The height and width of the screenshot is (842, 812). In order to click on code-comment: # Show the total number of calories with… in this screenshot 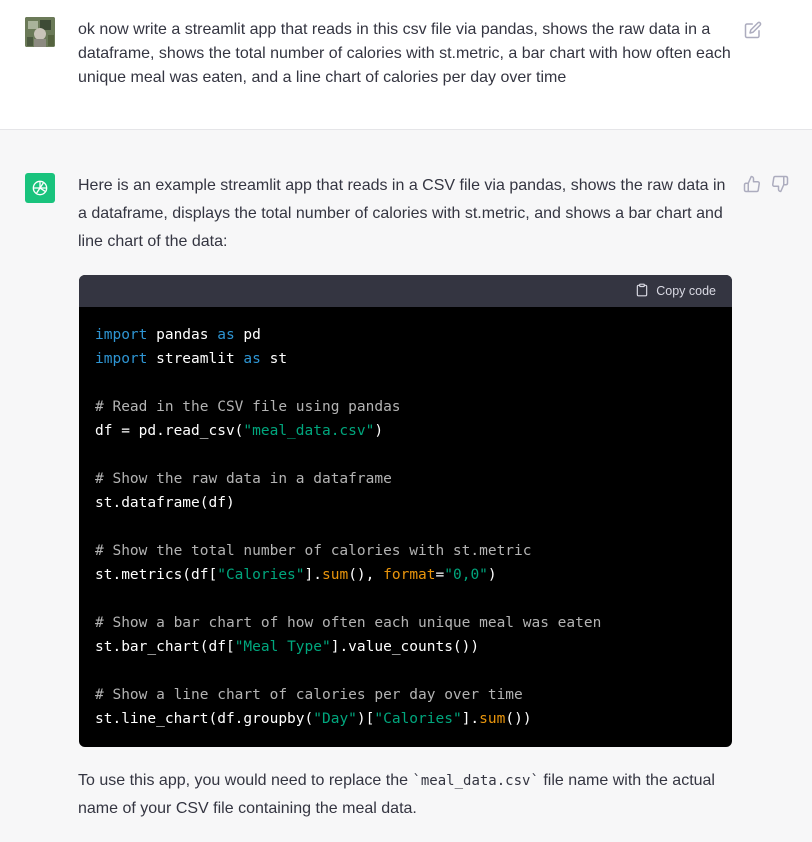, I will do `click(313, 551)`.